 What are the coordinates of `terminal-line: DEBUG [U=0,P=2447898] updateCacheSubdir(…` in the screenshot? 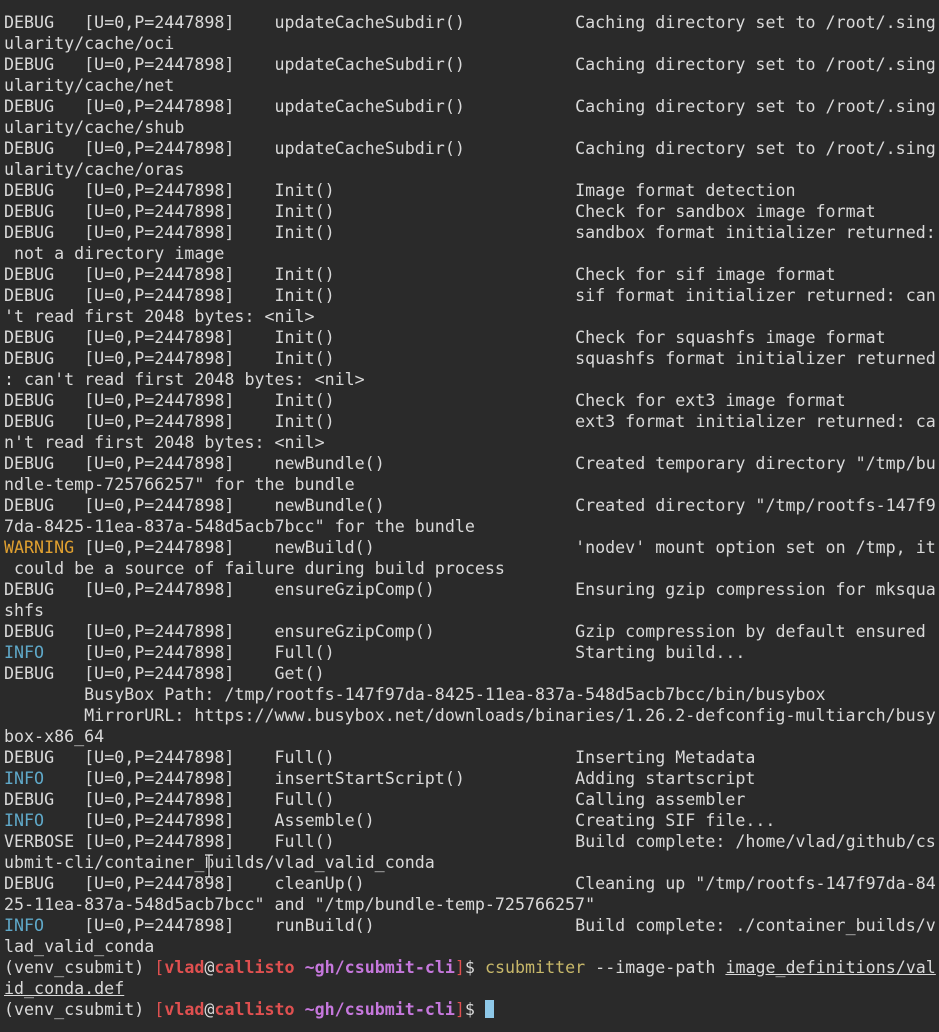 It's located at (471, 106).